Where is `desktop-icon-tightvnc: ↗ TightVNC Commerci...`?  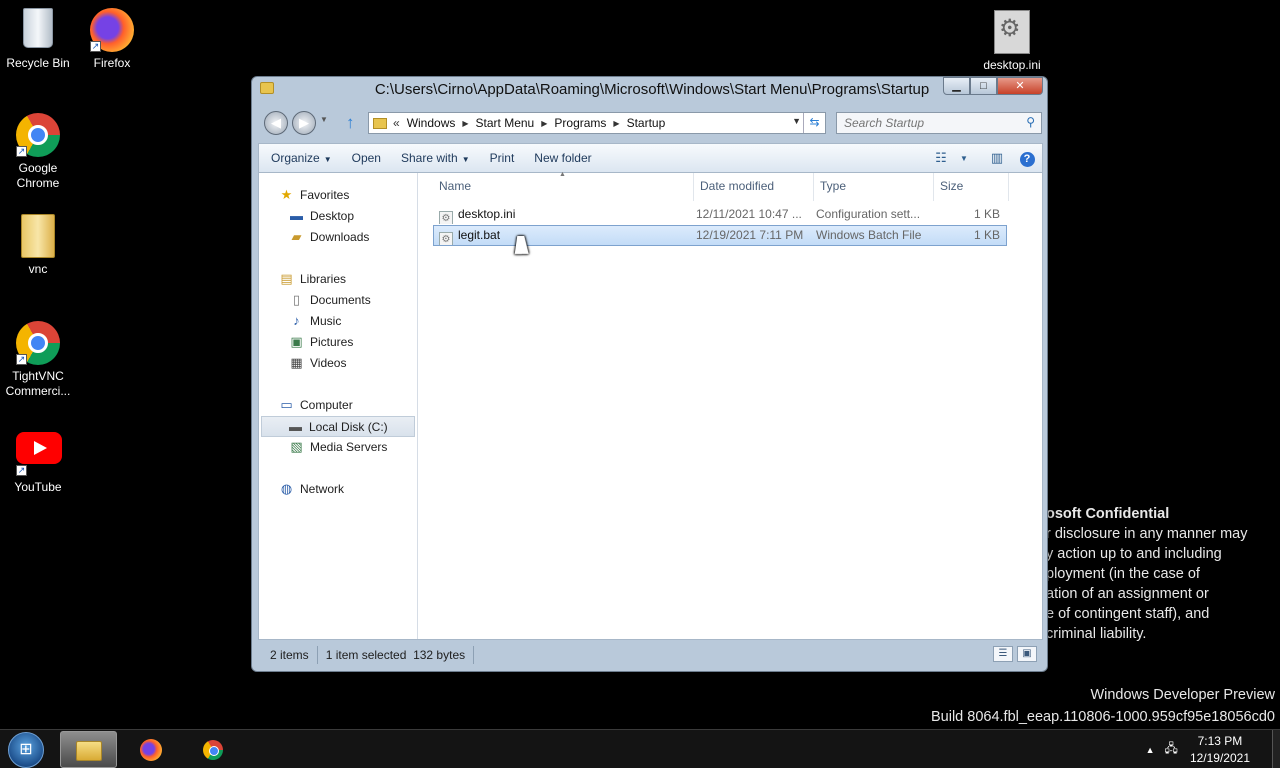 desktop-icon-tightvnc: ↗ TightVNC Commerci... is located at coordinates (38, 360).